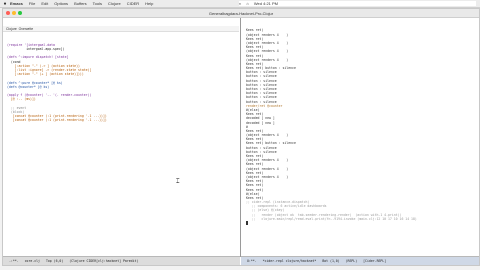 The image size is (480, 270). I want to click on modeline-buffer: *cider-repl clojure/hacknet*, so click(290, 261).